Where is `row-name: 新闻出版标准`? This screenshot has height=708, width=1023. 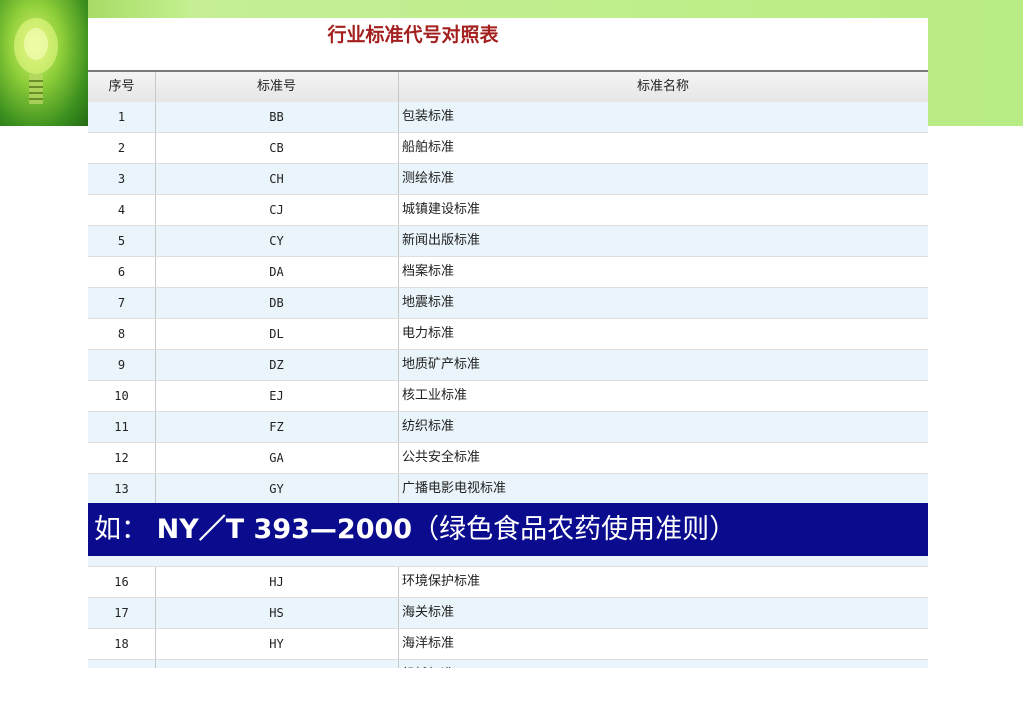 row-name: 新闻出版标准 is located at coordinates (441, 240).